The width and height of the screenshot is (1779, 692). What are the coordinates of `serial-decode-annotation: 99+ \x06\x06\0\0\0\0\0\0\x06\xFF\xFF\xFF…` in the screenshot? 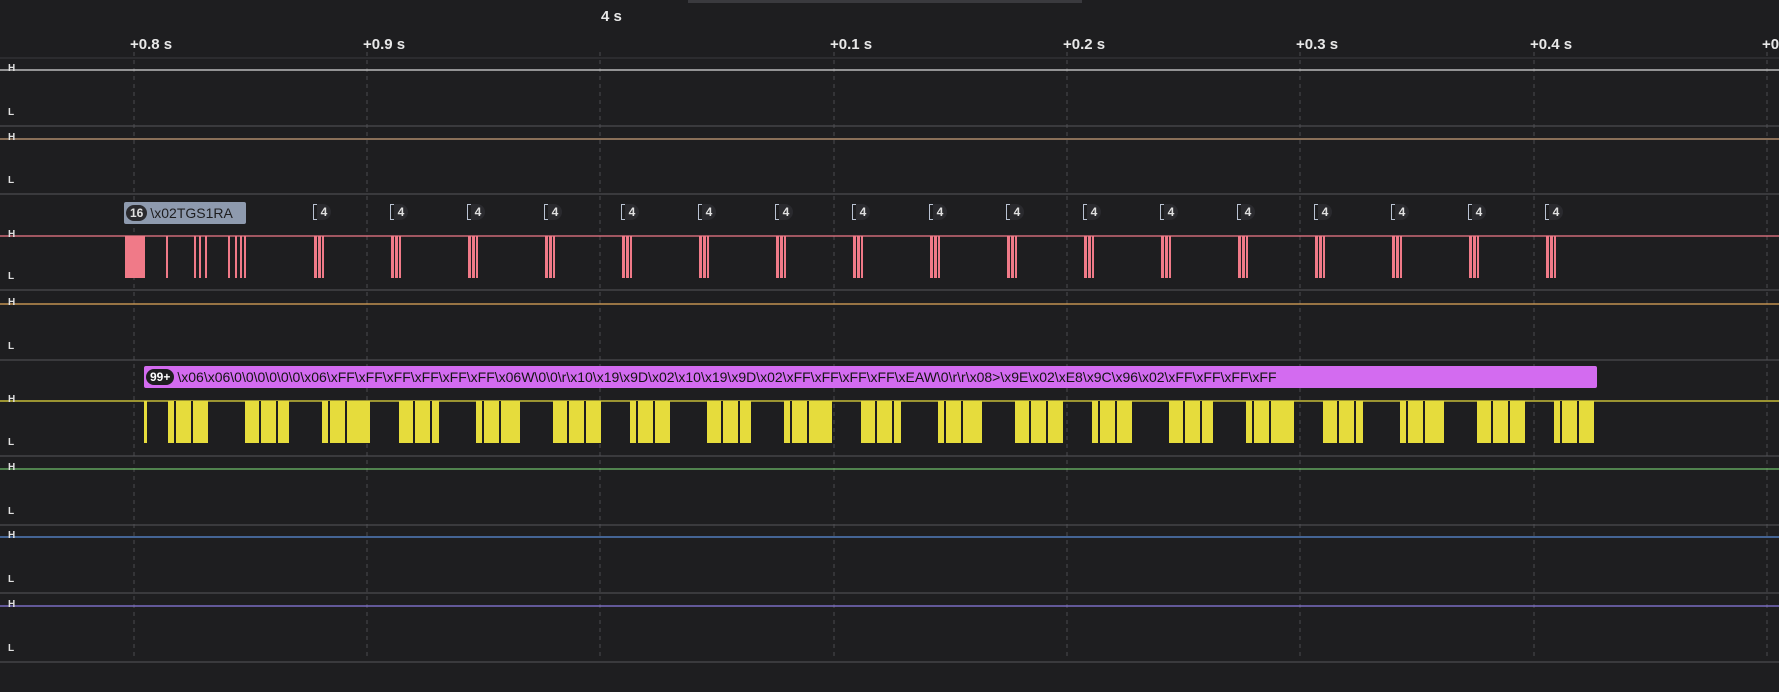 It's located at (870, 377).